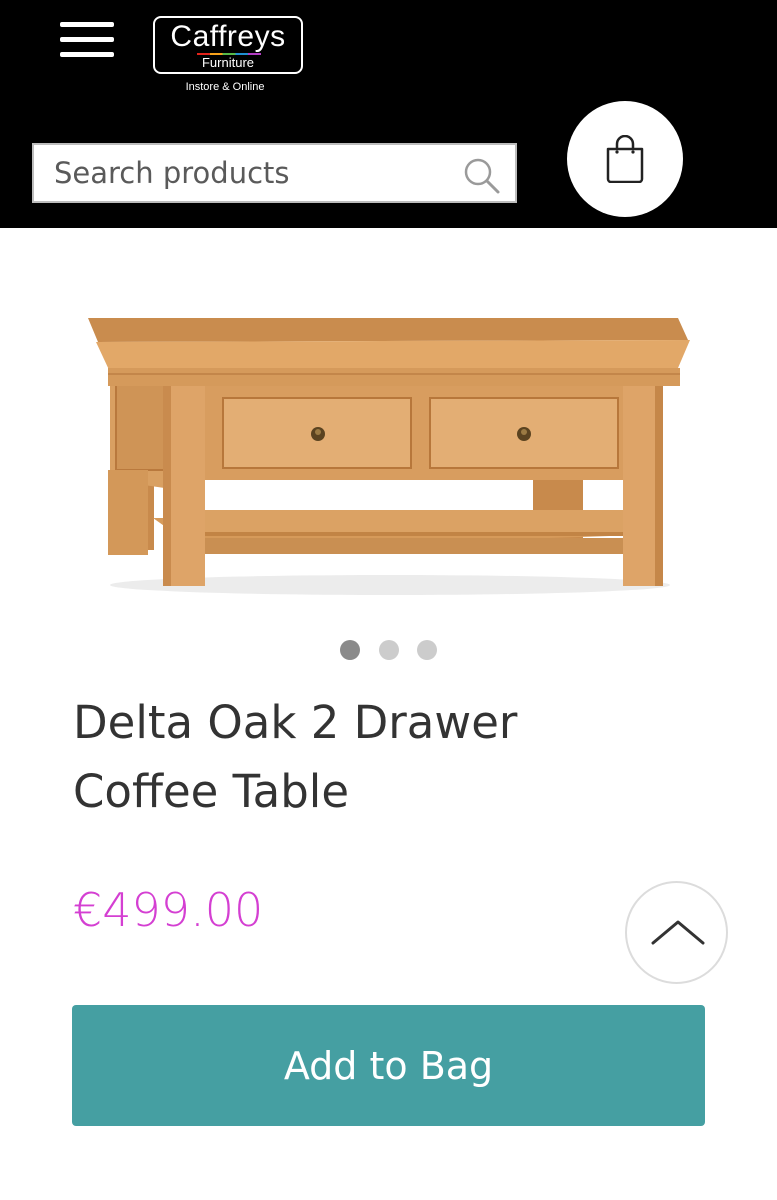  What do you see at coordinates (168, 910) in the screenshot?
I see `product-price: €499.00` at bounding box center [168, 910].